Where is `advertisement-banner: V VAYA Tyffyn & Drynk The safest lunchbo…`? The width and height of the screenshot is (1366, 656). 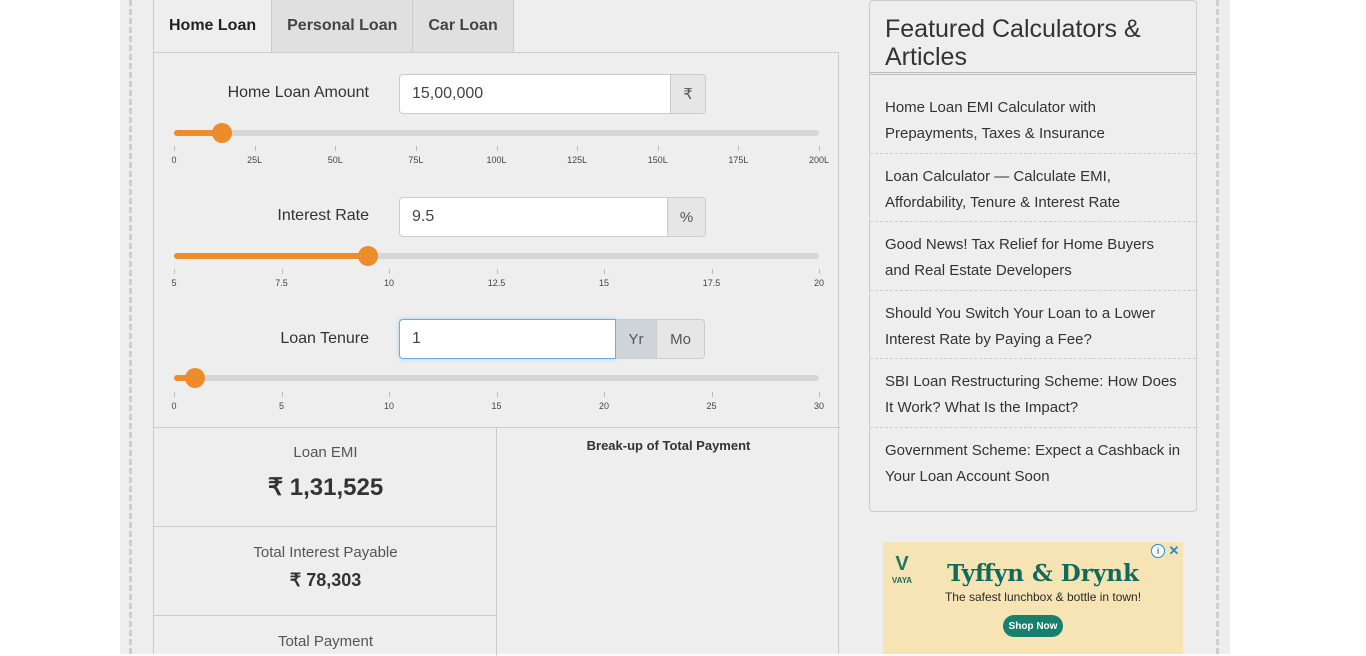
advertisement-banner: V VAYA Tyffyn & Drynk The safest lunchbo… is located at coordinates (1033, 598).